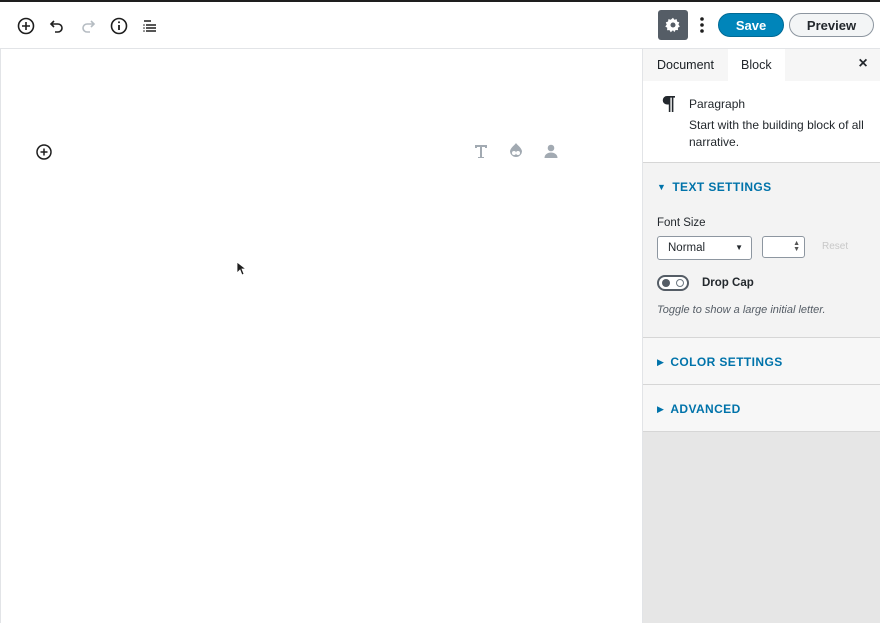  I want to click on heading-icon, so click(481, 151).